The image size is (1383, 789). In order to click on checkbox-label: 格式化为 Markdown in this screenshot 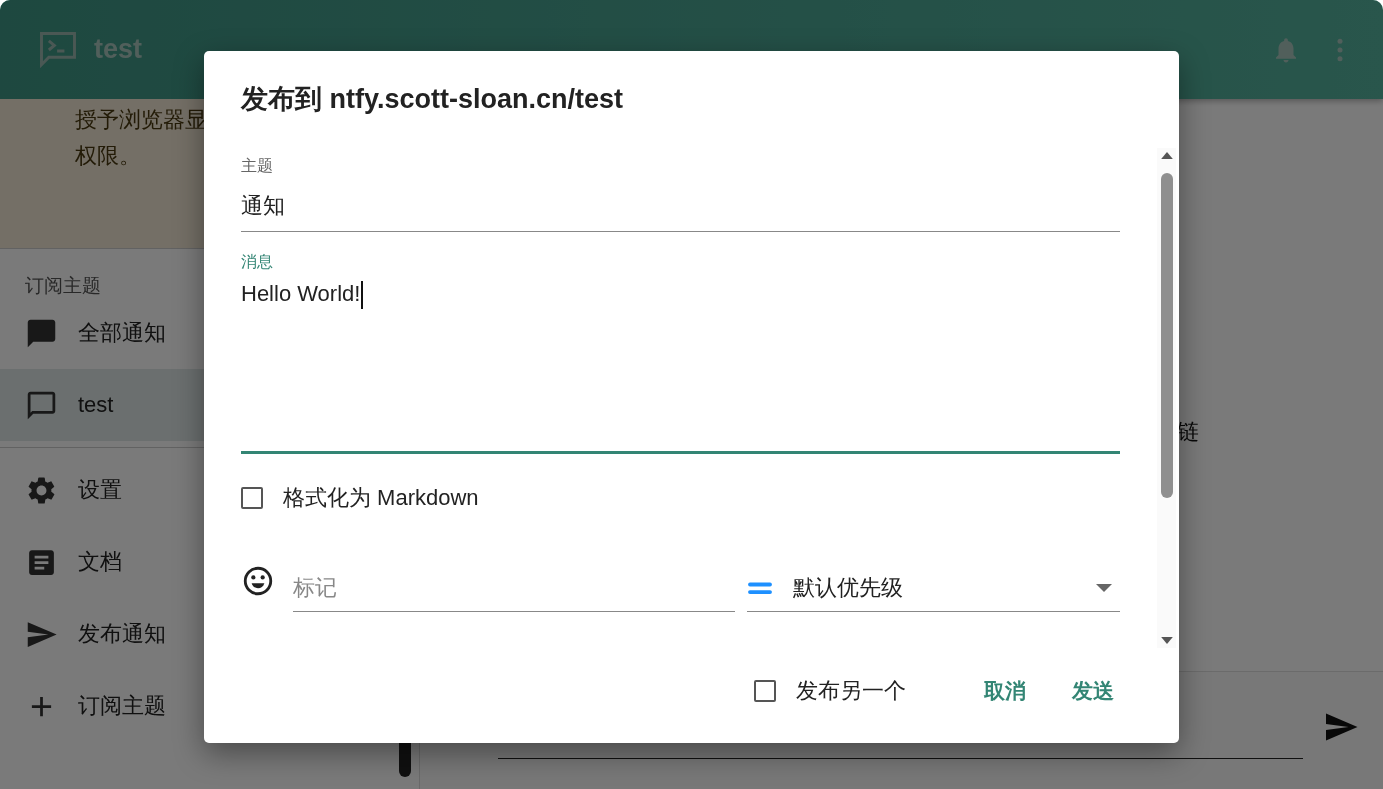, I will do `click(381, 498)`.